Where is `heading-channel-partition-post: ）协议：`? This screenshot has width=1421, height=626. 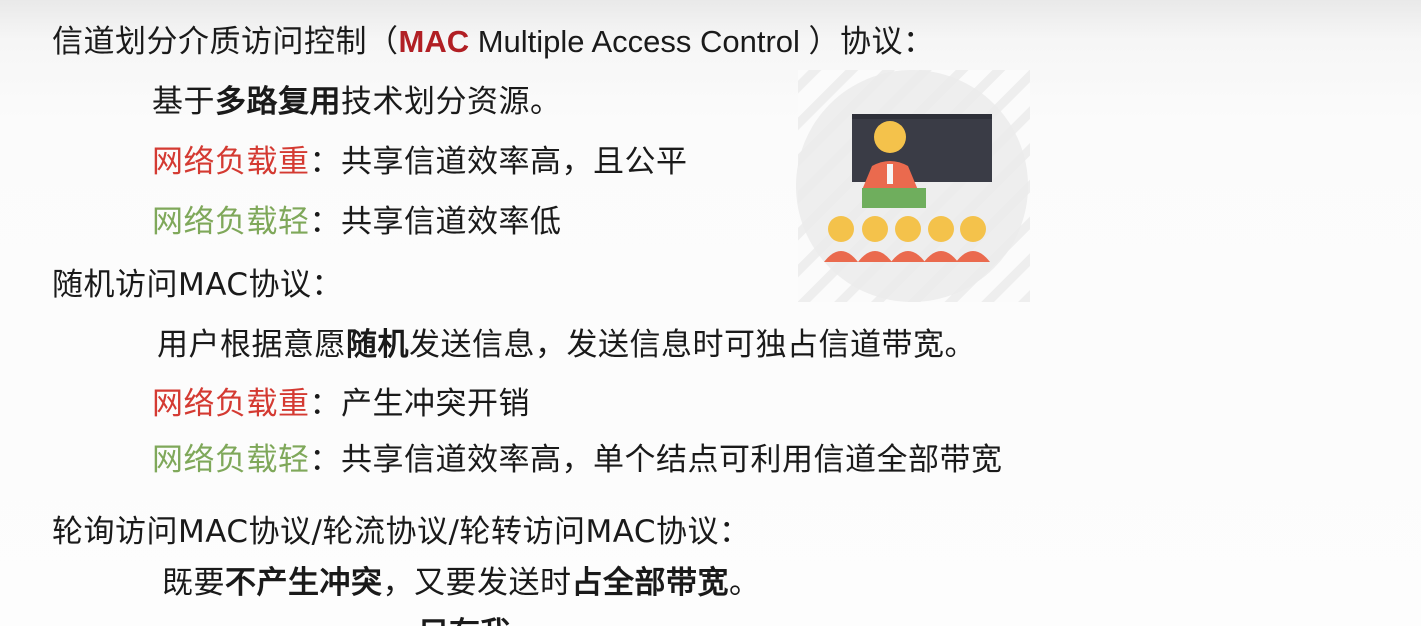 heading-channel-partition-post: ）协议： is located at coordinates (871, 42).